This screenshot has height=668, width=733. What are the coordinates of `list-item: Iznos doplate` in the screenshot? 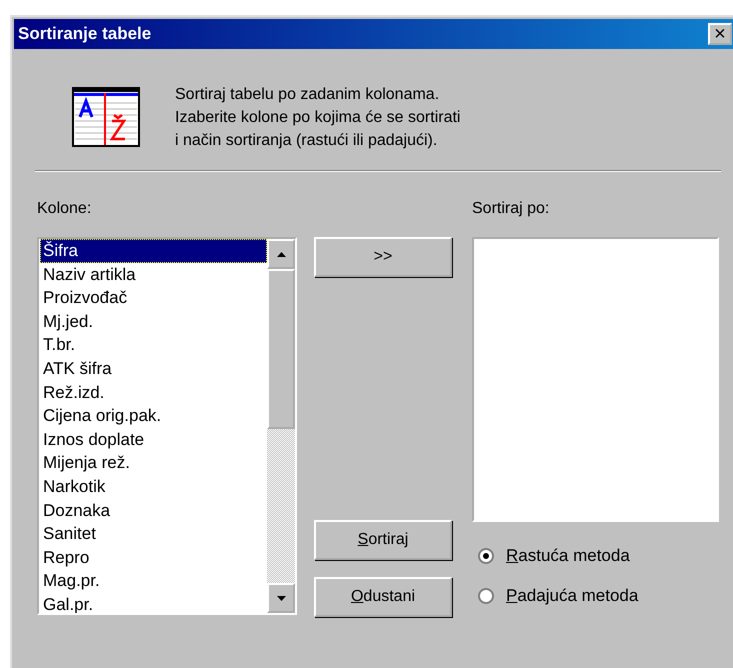 It's located at (153, 440).